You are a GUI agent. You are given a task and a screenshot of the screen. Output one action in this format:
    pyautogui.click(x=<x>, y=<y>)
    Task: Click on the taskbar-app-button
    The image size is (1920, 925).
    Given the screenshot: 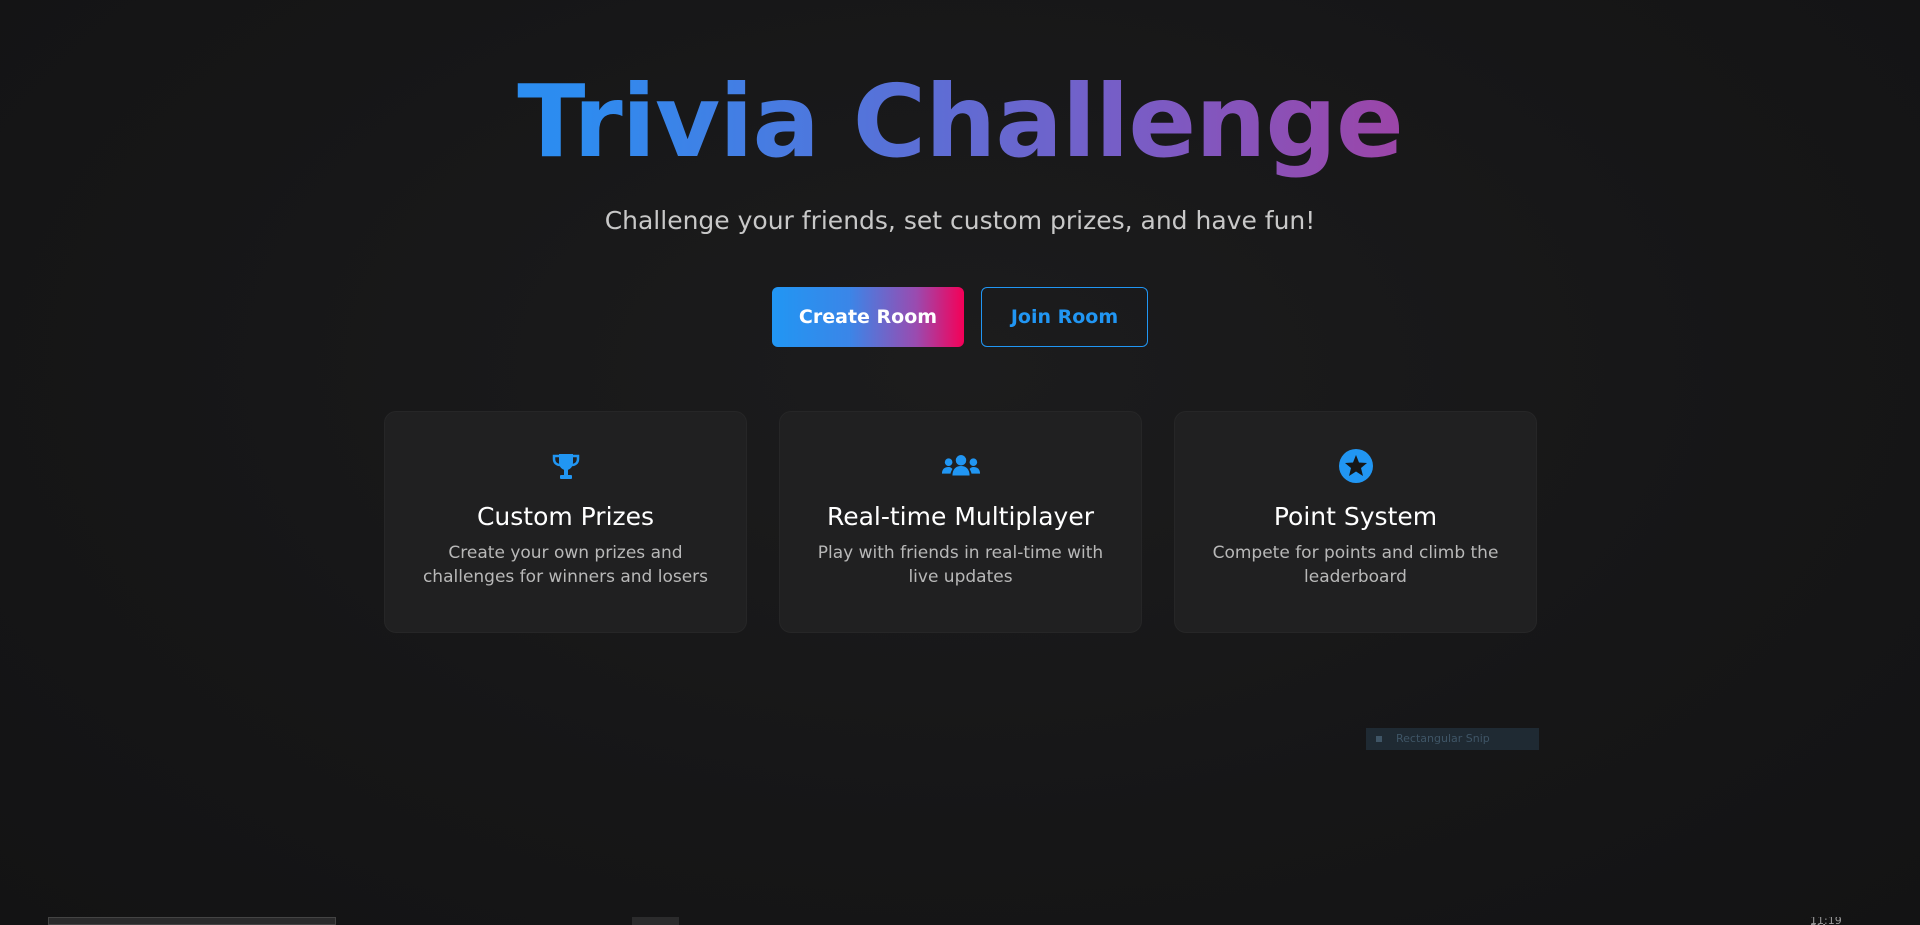 What is the action you would take?
    pyautogui.click(x=655, y=921)
    